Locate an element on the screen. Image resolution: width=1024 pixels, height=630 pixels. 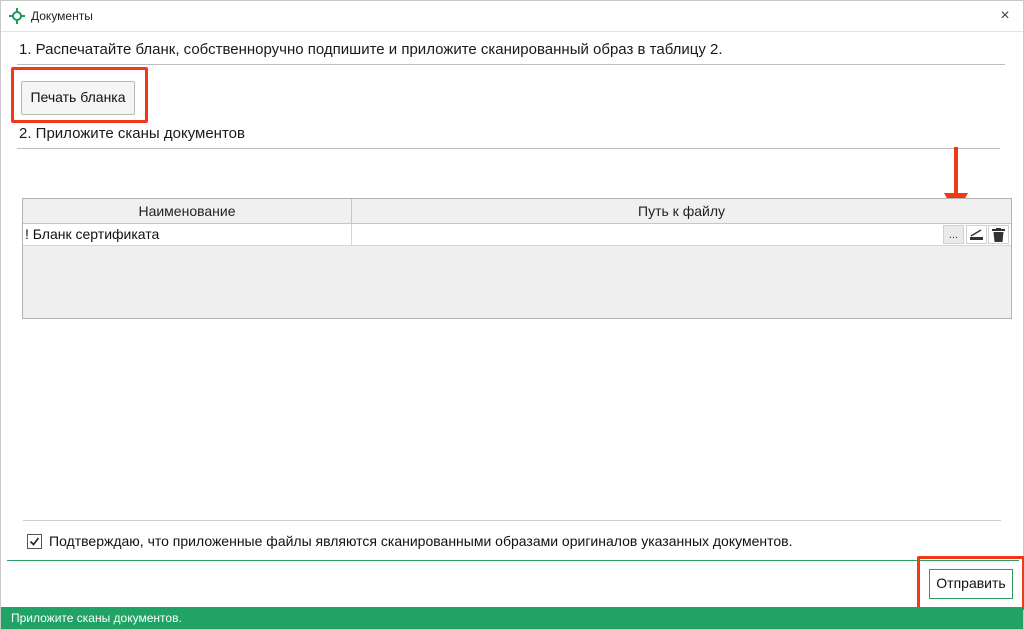
column-header-name: Наименование is located at coordinates (187, 211).